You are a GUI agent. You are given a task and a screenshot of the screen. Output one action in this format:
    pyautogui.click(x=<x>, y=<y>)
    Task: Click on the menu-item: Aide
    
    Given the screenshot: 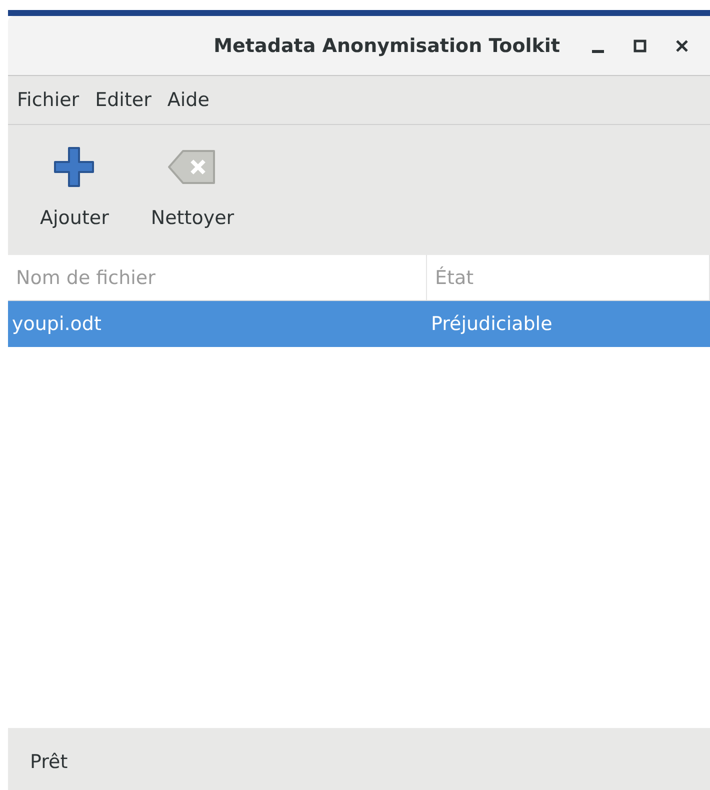 What is the action you would take?
    pyautogui.click(x=188, y=100)
    